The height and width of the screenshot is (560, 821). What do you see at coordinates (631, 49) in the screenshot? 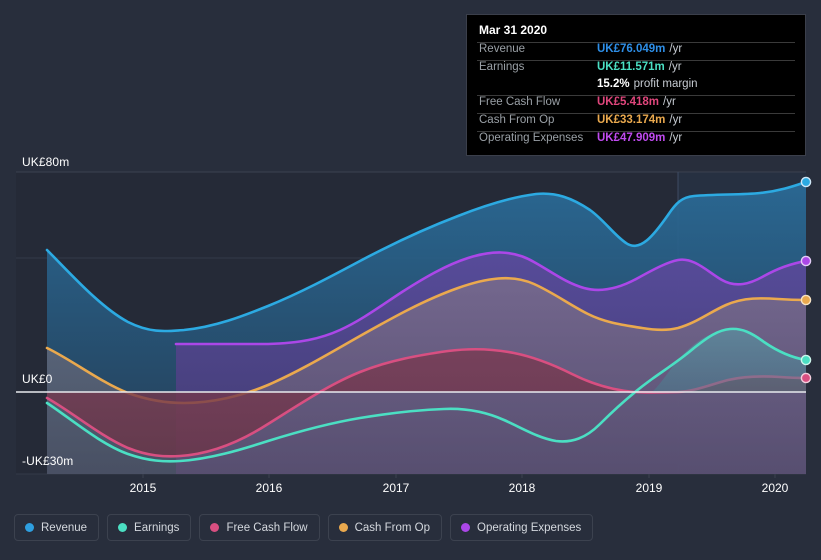
I see `tooltip-value-revenue: UK£76.049m` at bounding box center [631, 49].